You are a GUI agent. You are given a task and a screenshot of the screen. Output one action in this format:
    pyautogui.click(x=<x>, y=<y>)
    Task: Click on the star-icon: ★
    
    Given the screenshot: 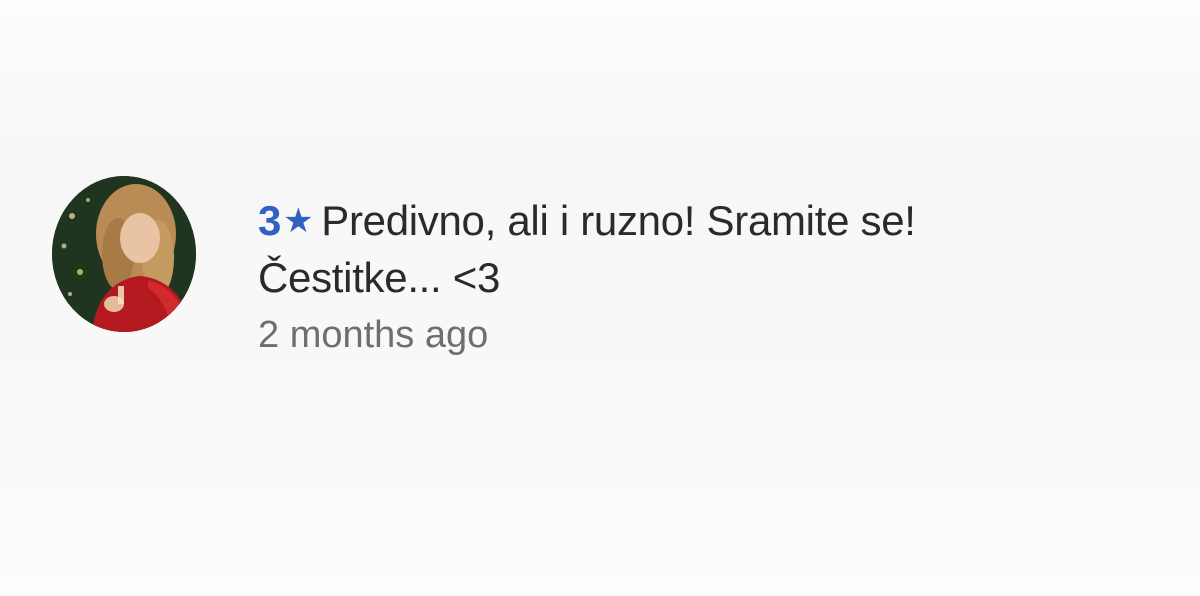 What is the action you would take?
    pyautogui.click(x=298, y=221)
    